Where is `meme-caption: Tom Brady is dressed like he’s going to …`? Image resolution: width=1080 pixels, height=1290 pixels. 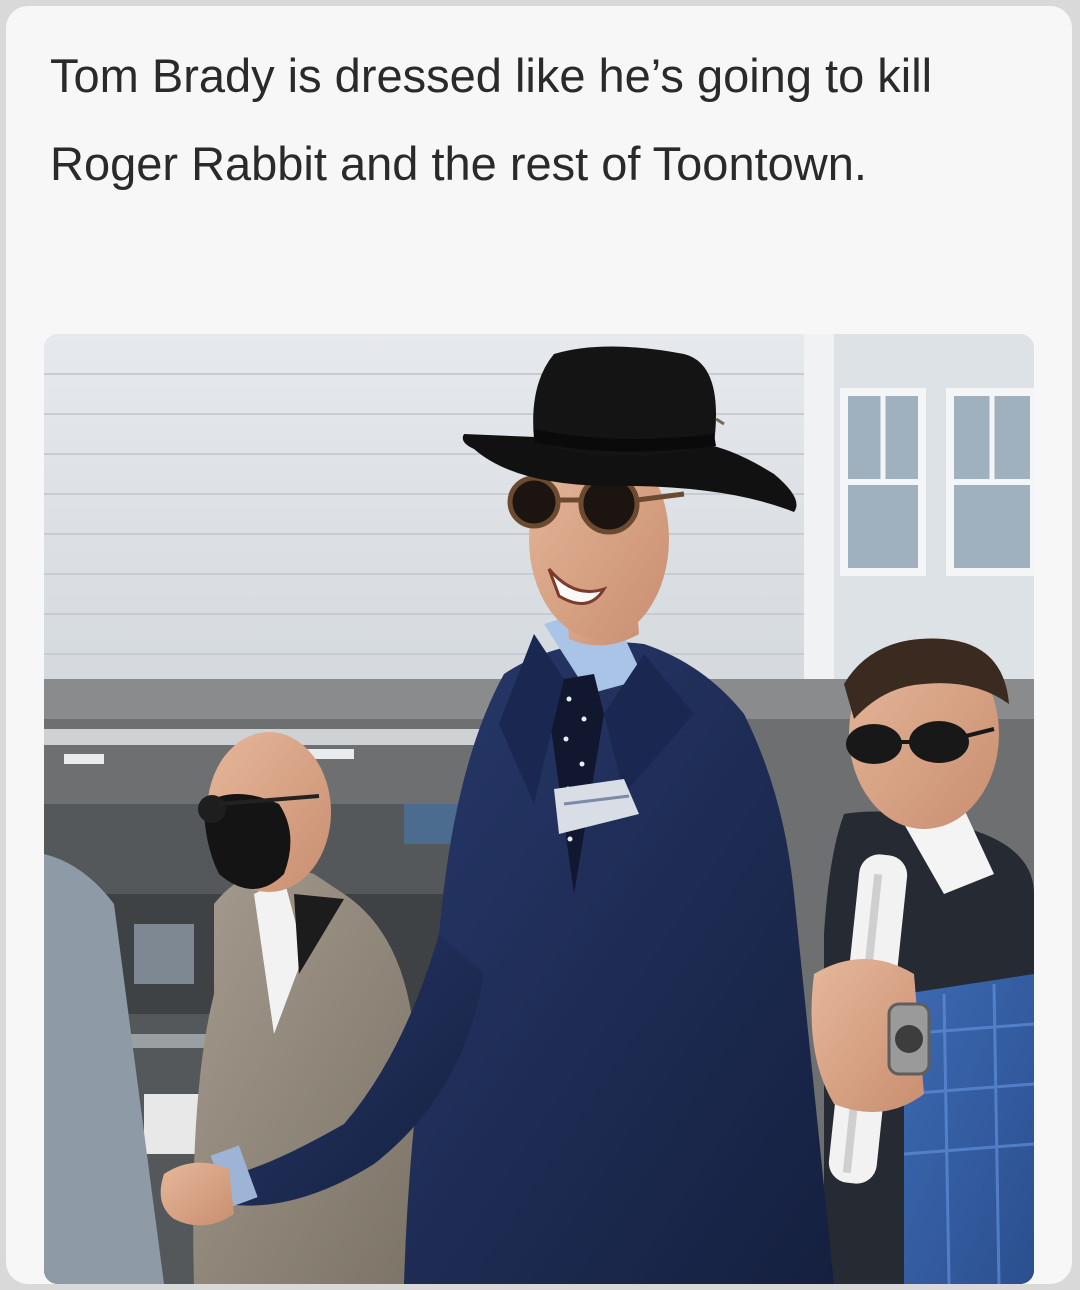 meme-caption: Tom Brady is dressed like he’s going to … is located at coordinates (491, 119).